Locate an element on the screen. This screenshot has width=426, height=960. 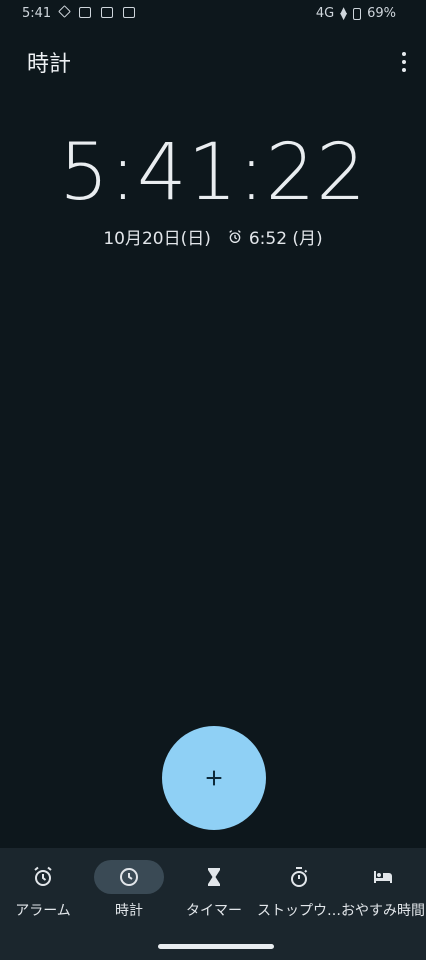
nav-item-bedtime: おやすみ時間 is located at coordinates (383, 890).